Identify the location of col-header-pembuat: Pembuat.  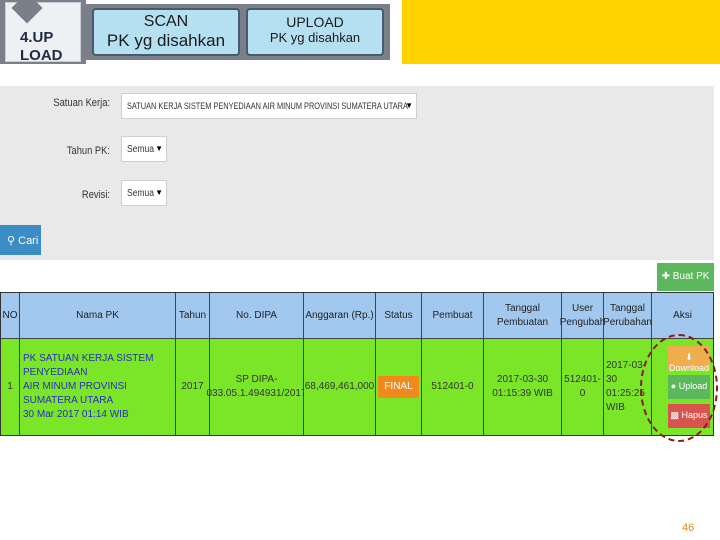
(453, 316).